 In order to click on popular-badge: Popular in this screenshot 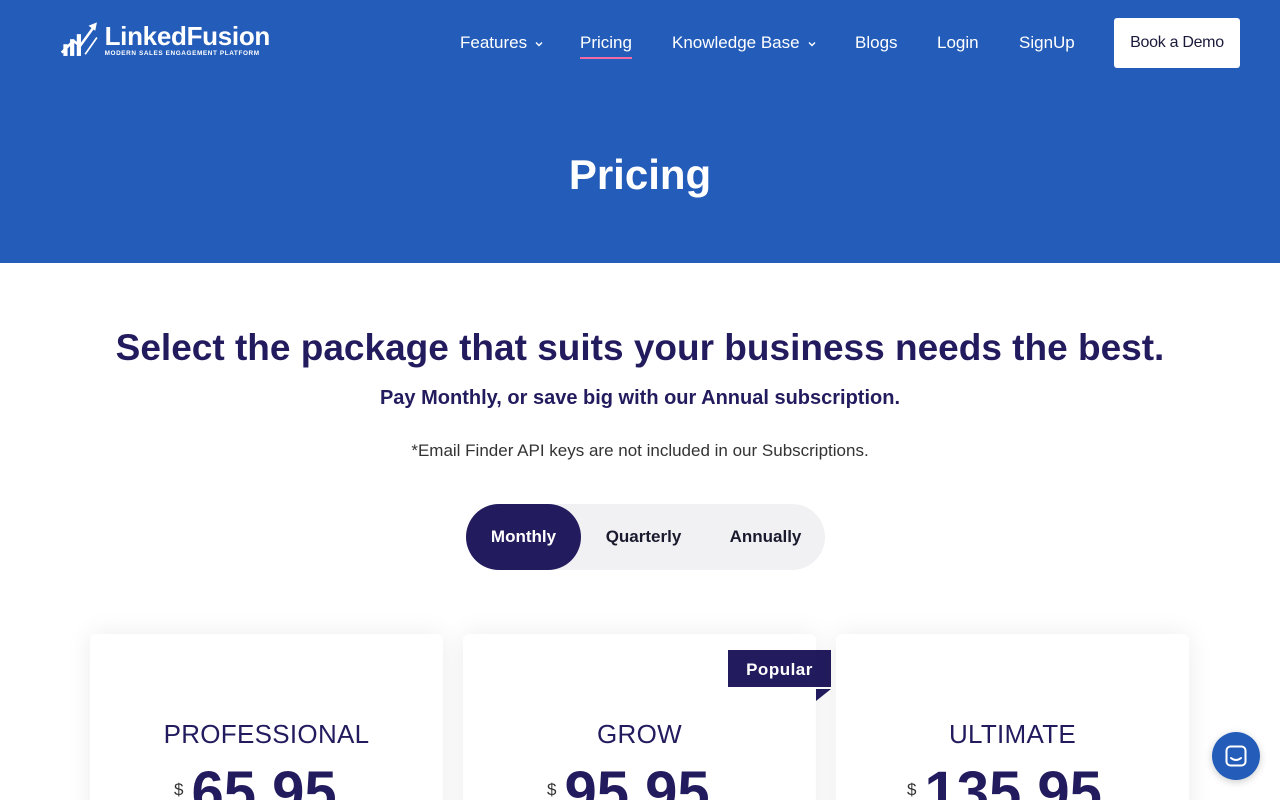, I will do `click(779, 669)`.